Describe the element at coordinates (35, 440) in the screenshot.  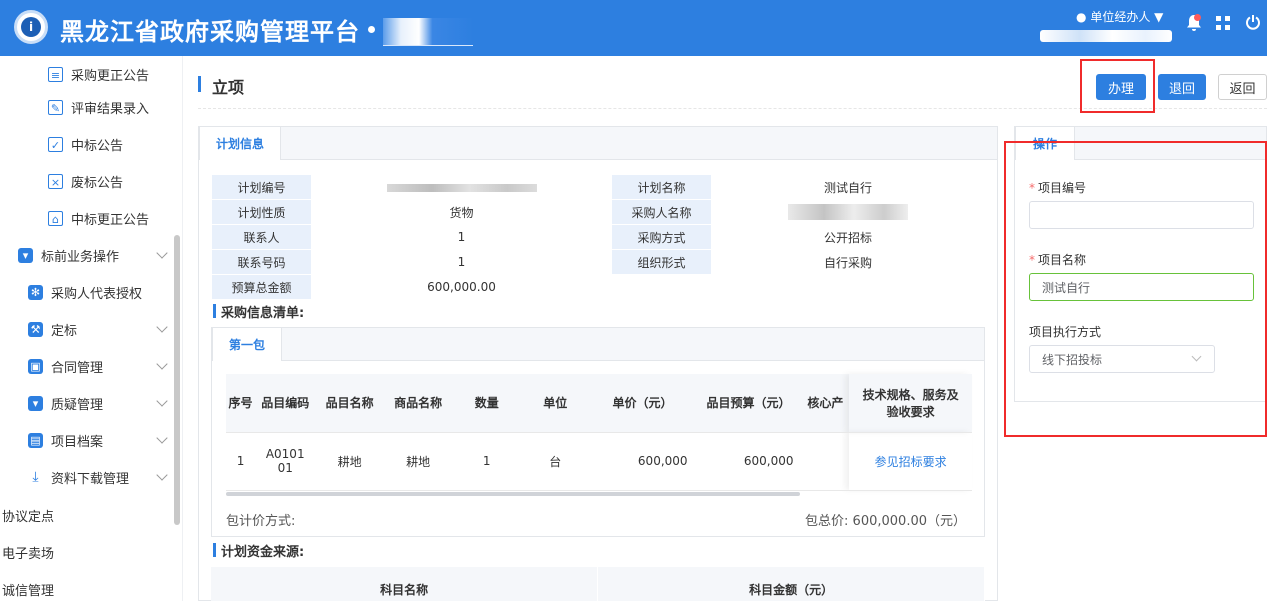
I see `book-icon: ▤` at that location.